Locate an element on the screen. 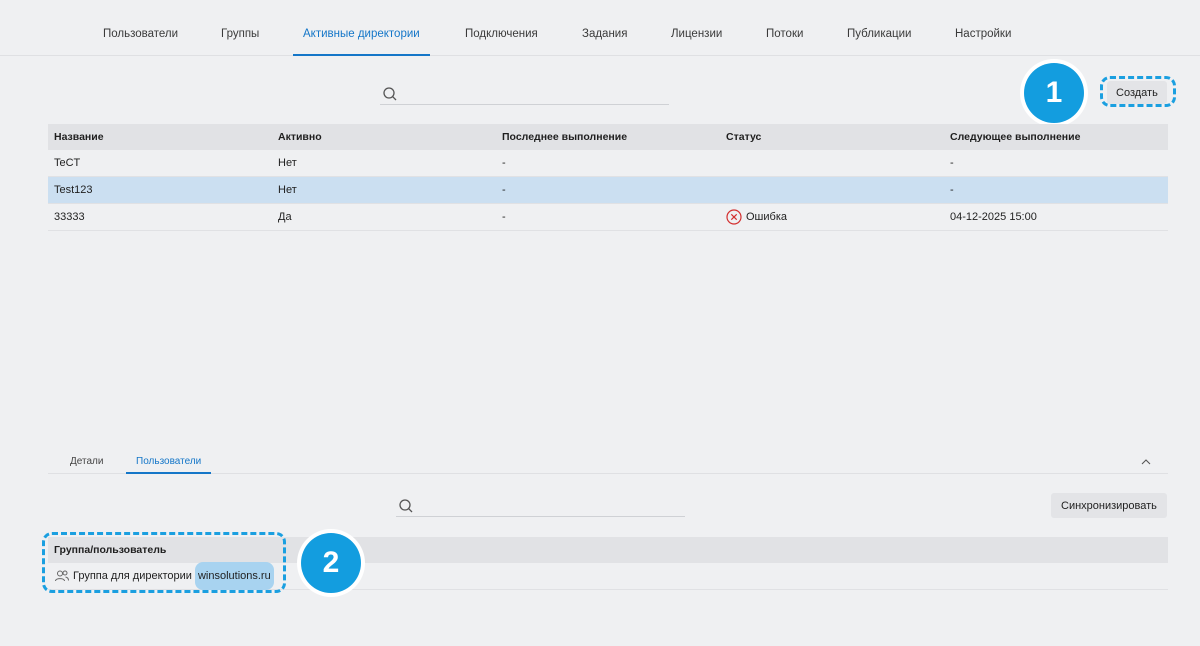 Image resolution: width=1200 pixels, height=646 pixels. status-error: Ошибка is located at coordinates (756, 217).